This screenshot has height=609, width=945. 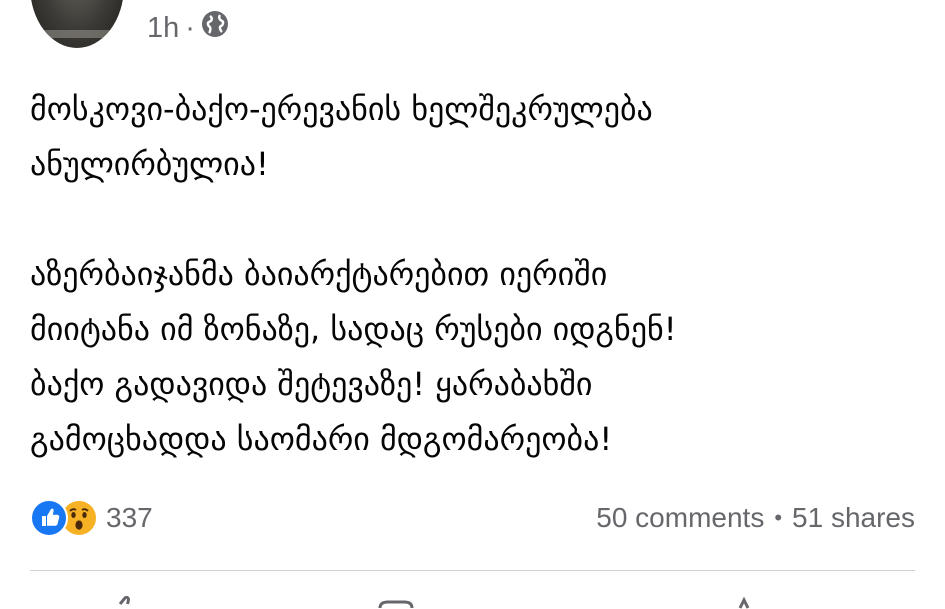 I want to click on share-button-icon, so click(x=746, y=602).